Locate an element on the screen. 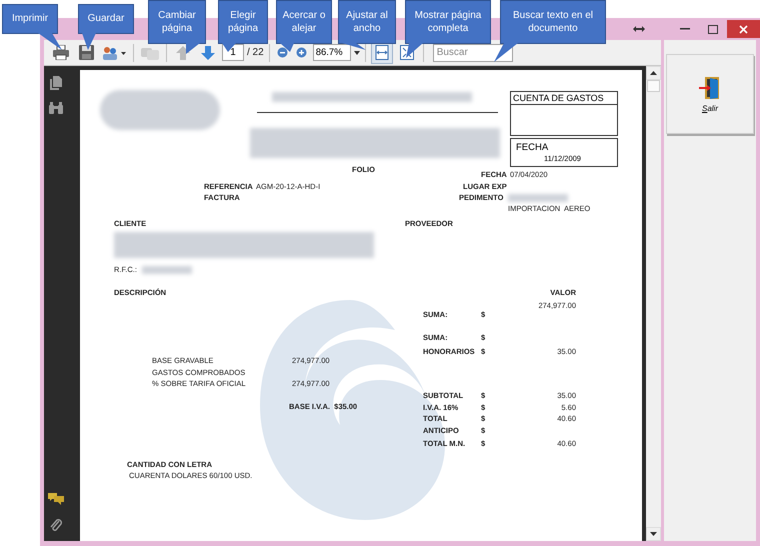  document-title: CUENTA DE GASTOS is located at coordinates (564, 98).